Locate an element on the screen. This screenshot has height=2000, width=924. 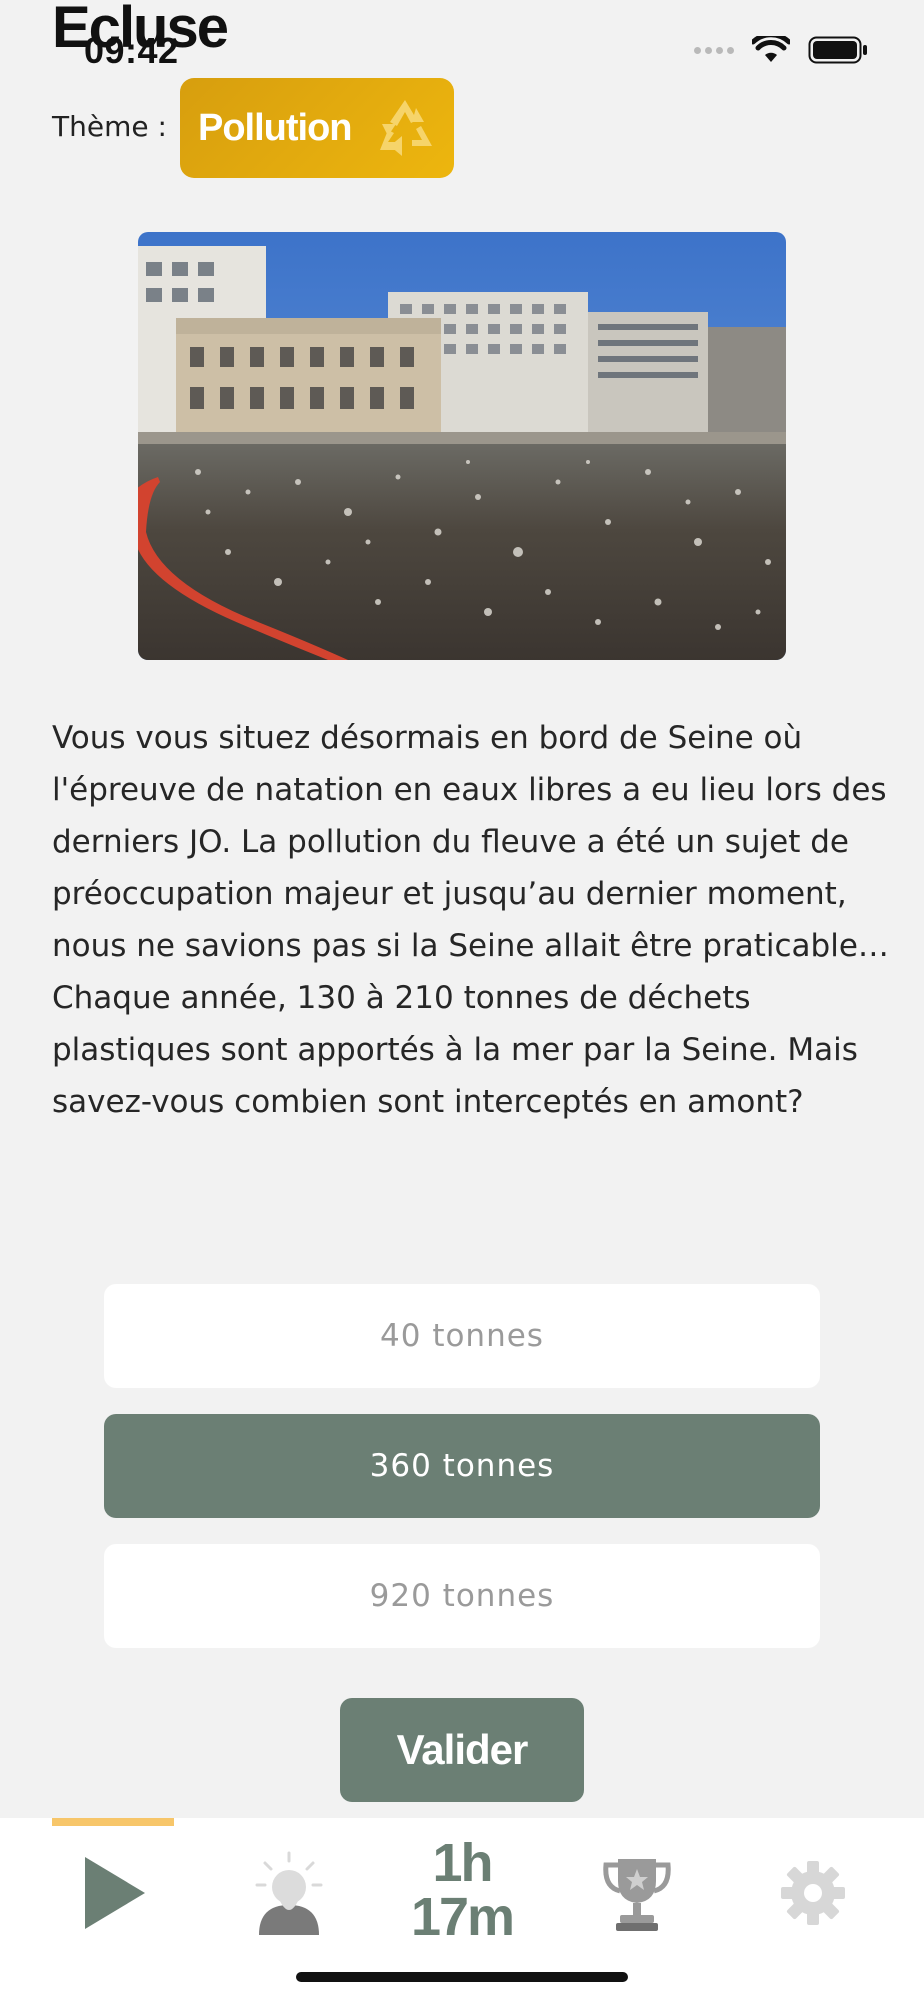
answer-option-selected: 360 tonnes is located at coordinates (462, 1466).